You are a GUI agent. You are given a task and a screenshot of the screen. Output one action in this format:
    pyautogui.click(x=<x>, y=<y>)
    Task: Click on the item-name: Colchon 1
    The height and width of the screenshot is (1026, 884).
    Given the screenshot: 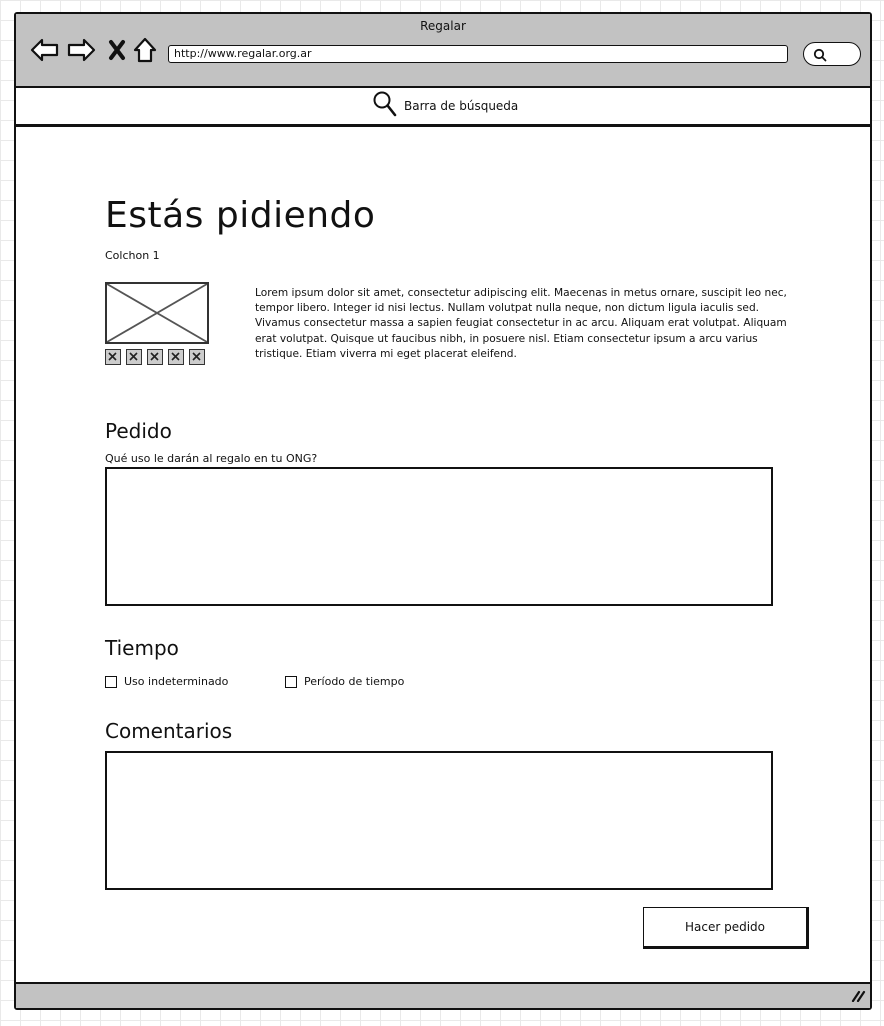 What is the action you would take?
    pyautogui.click(x=132, y=255)
    